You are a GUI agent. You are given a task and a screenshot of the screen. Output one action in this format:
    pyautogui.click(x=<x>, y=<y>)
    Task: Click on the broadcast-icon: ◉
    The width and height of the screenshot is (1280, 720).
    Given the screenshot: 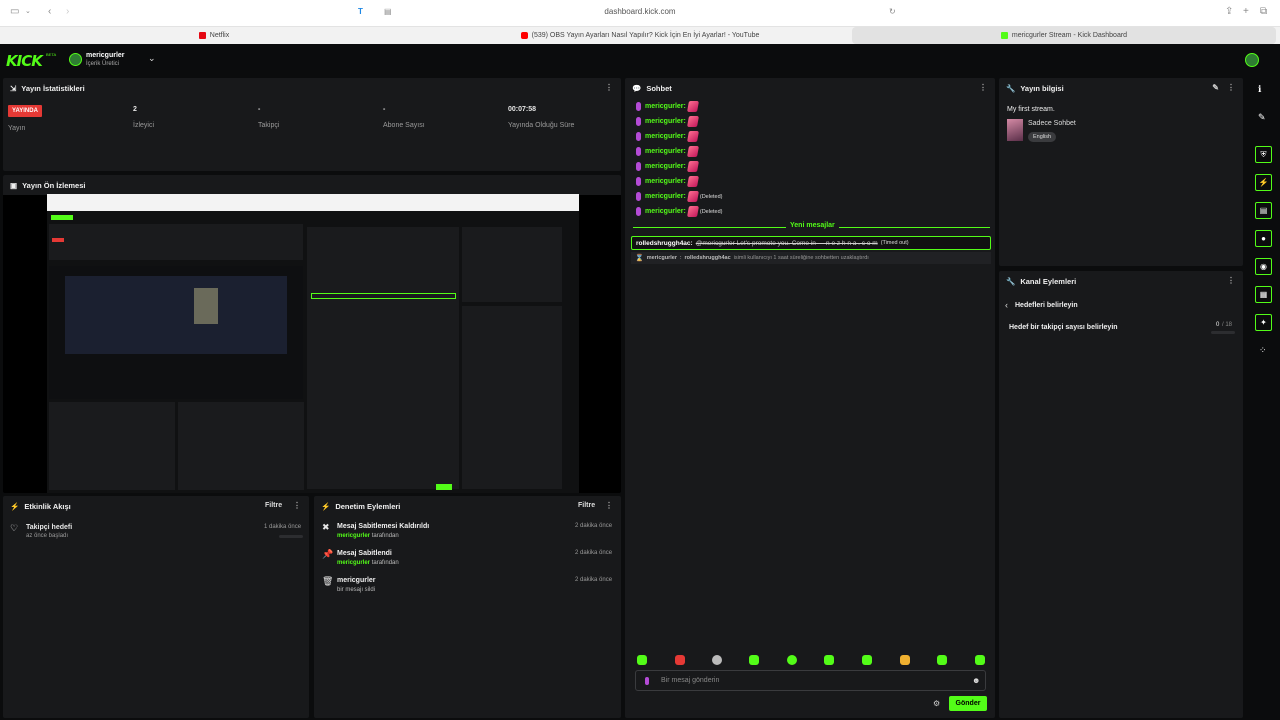 What is the action you would take?
    pyautogui.click(x=1263, y=266)
    